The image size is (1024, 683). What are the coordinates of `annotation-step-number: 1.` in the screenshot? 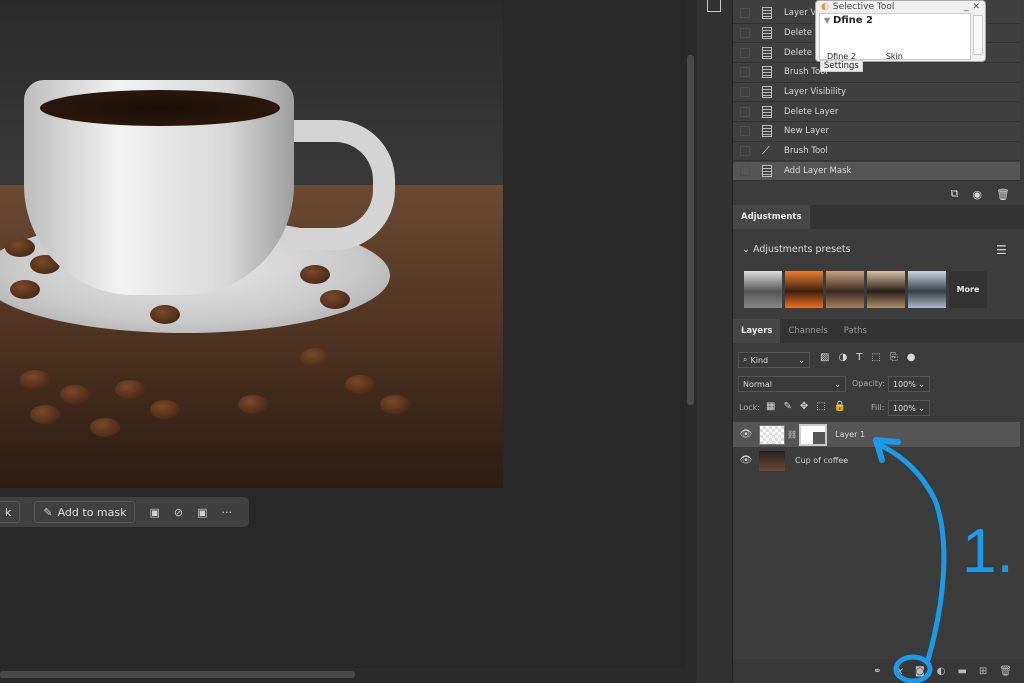 It's located at (988, 551).